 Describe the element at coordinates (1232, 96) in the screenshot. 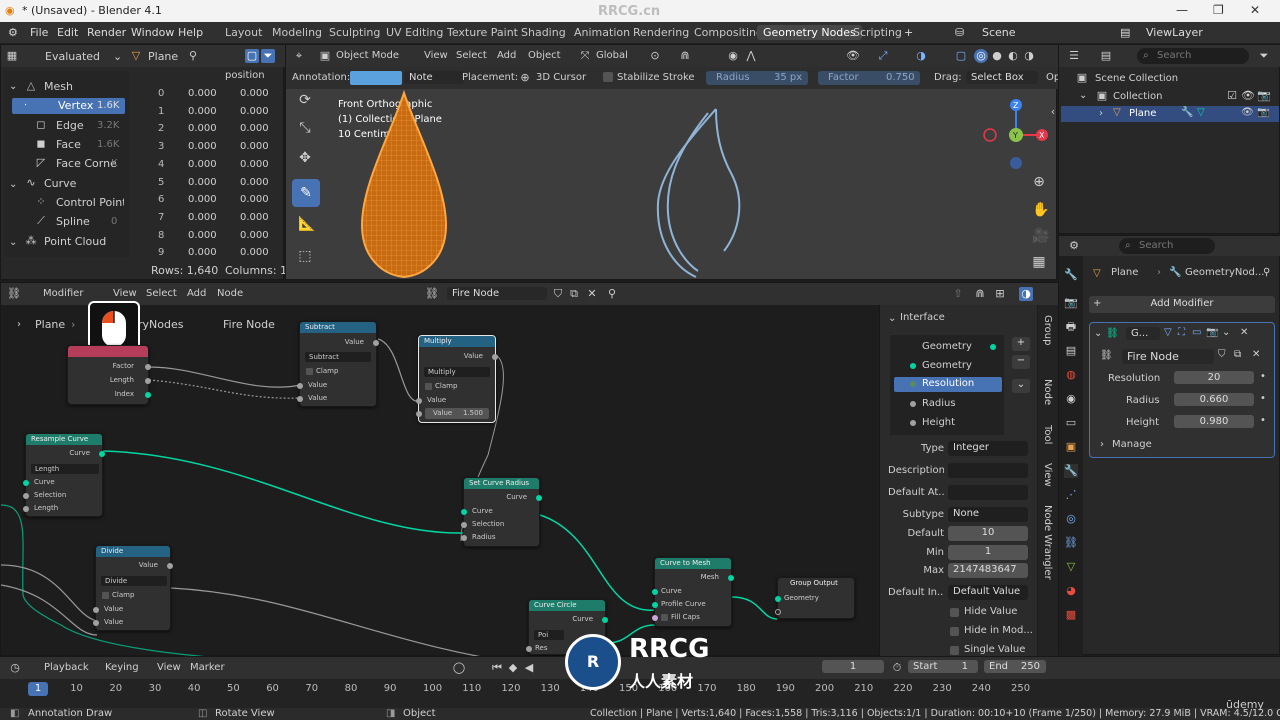

I see `checkbox-icon: ☑` at that location.